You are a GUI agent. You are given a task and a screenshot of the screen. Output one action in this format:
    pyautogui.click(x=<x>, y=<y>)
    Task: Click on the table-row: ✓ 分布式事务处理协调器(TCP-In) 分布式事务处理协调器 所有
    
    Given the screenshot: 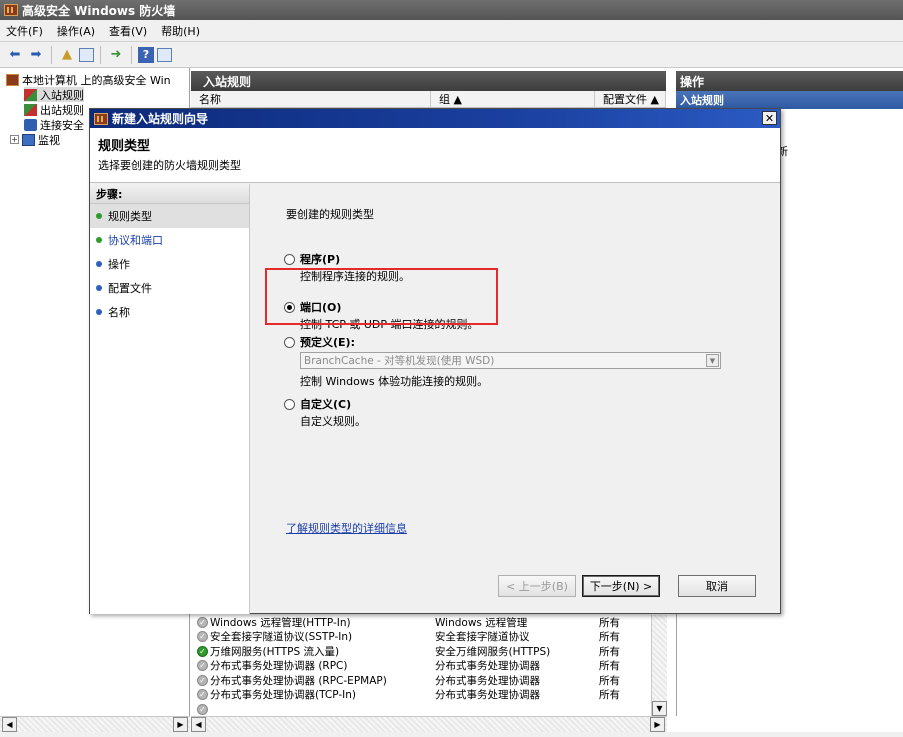 What is the action you would take?
    pyautogui.click(x=421, y=695)
    